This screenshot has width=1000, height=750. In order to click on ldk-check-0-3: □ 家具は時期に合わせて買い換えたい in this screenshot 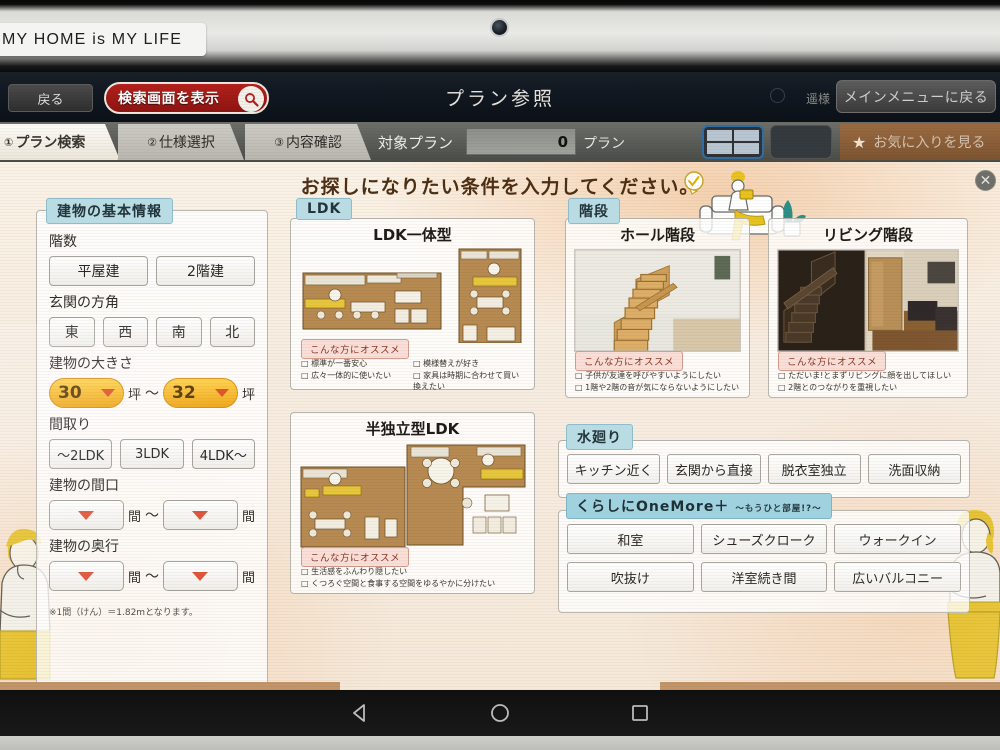, I will do `click(470, 381)`.